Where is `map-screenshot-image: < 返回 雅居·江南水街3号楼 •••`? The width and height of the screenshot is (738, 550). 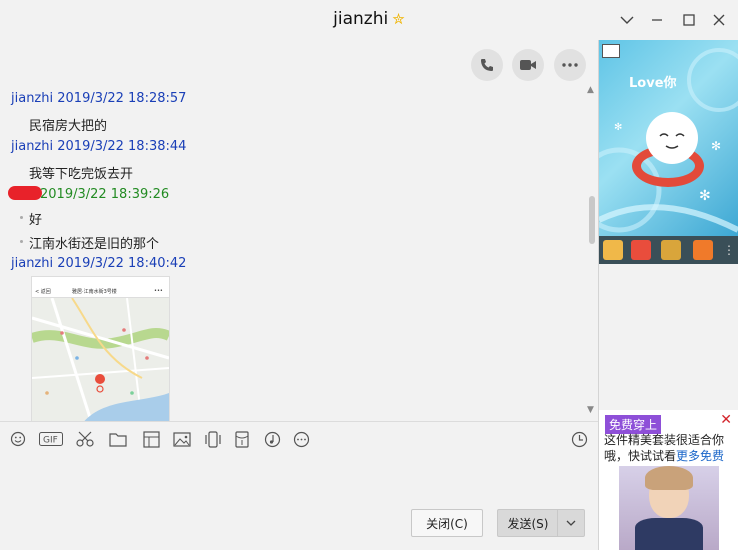
map-screenshot-image: < 返回 雅居·江南水街3号楼 ••• is located at coordinates (100, 349).